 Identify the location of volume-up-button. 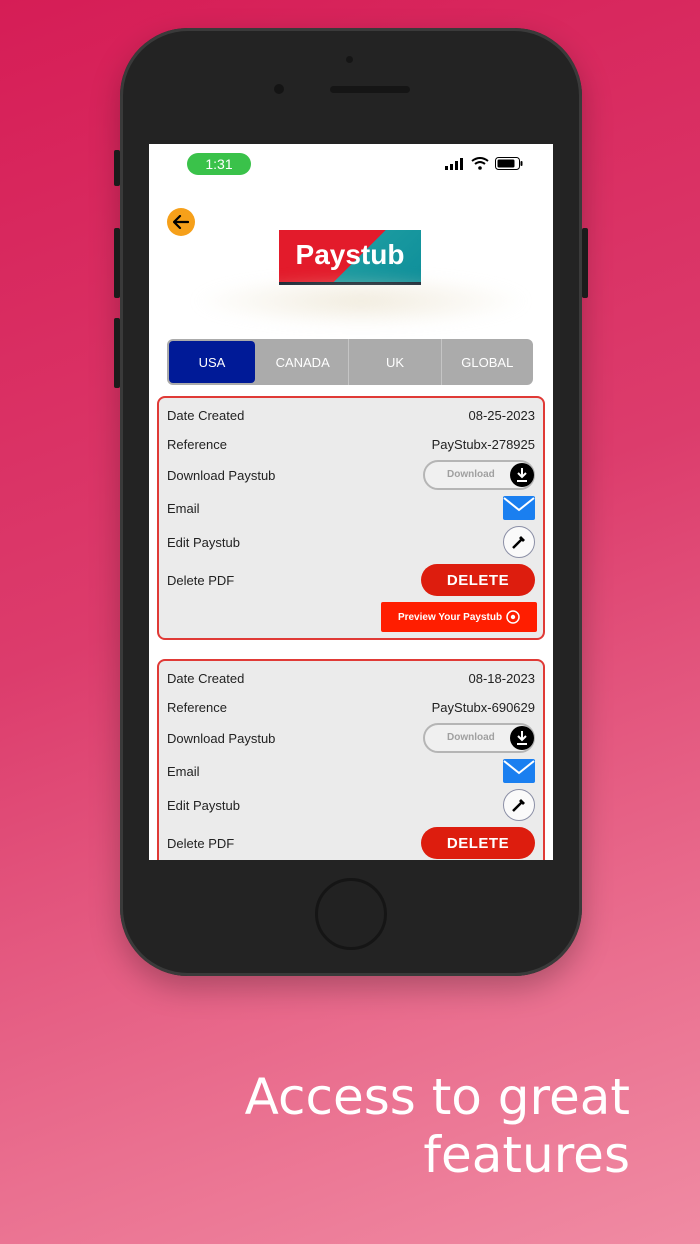
(117, 263).